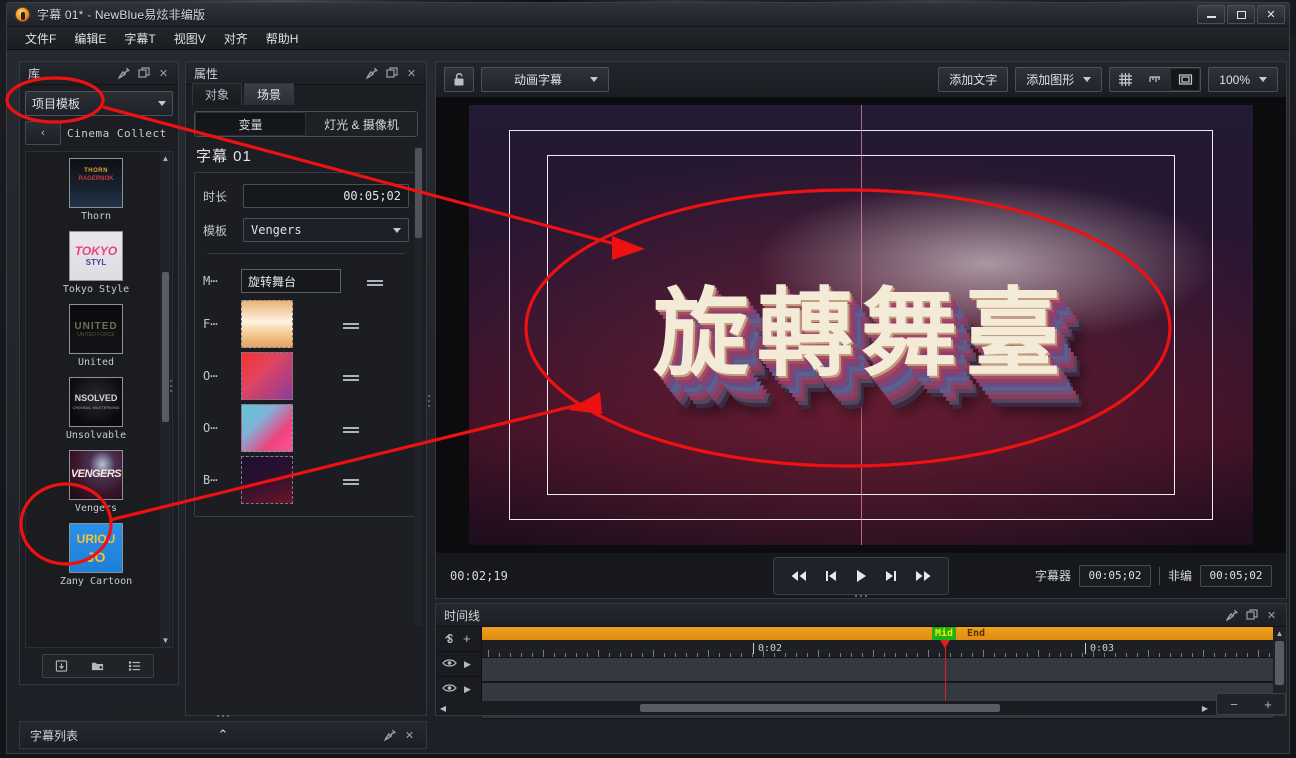 Image resolution: width=1296 pixels, height=758 pixels. I want to click on safe-area-icon, so click(1185, 79).